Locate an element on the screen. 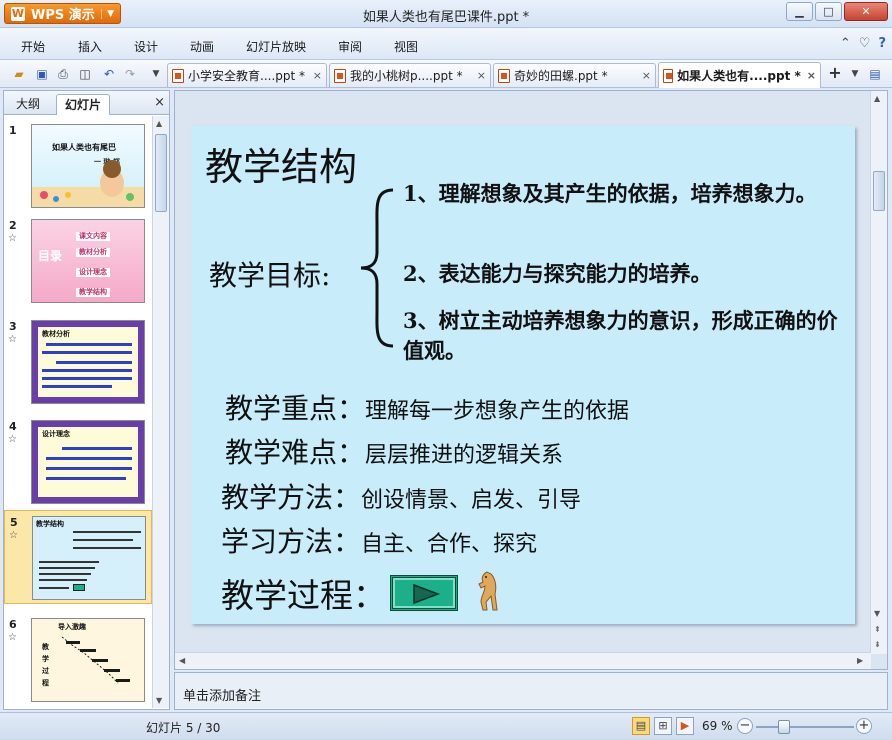 Image resolution: width=892 pixels, height=740 pixels. thumb-item: 设计理念 is located at coordinates (93, 272).